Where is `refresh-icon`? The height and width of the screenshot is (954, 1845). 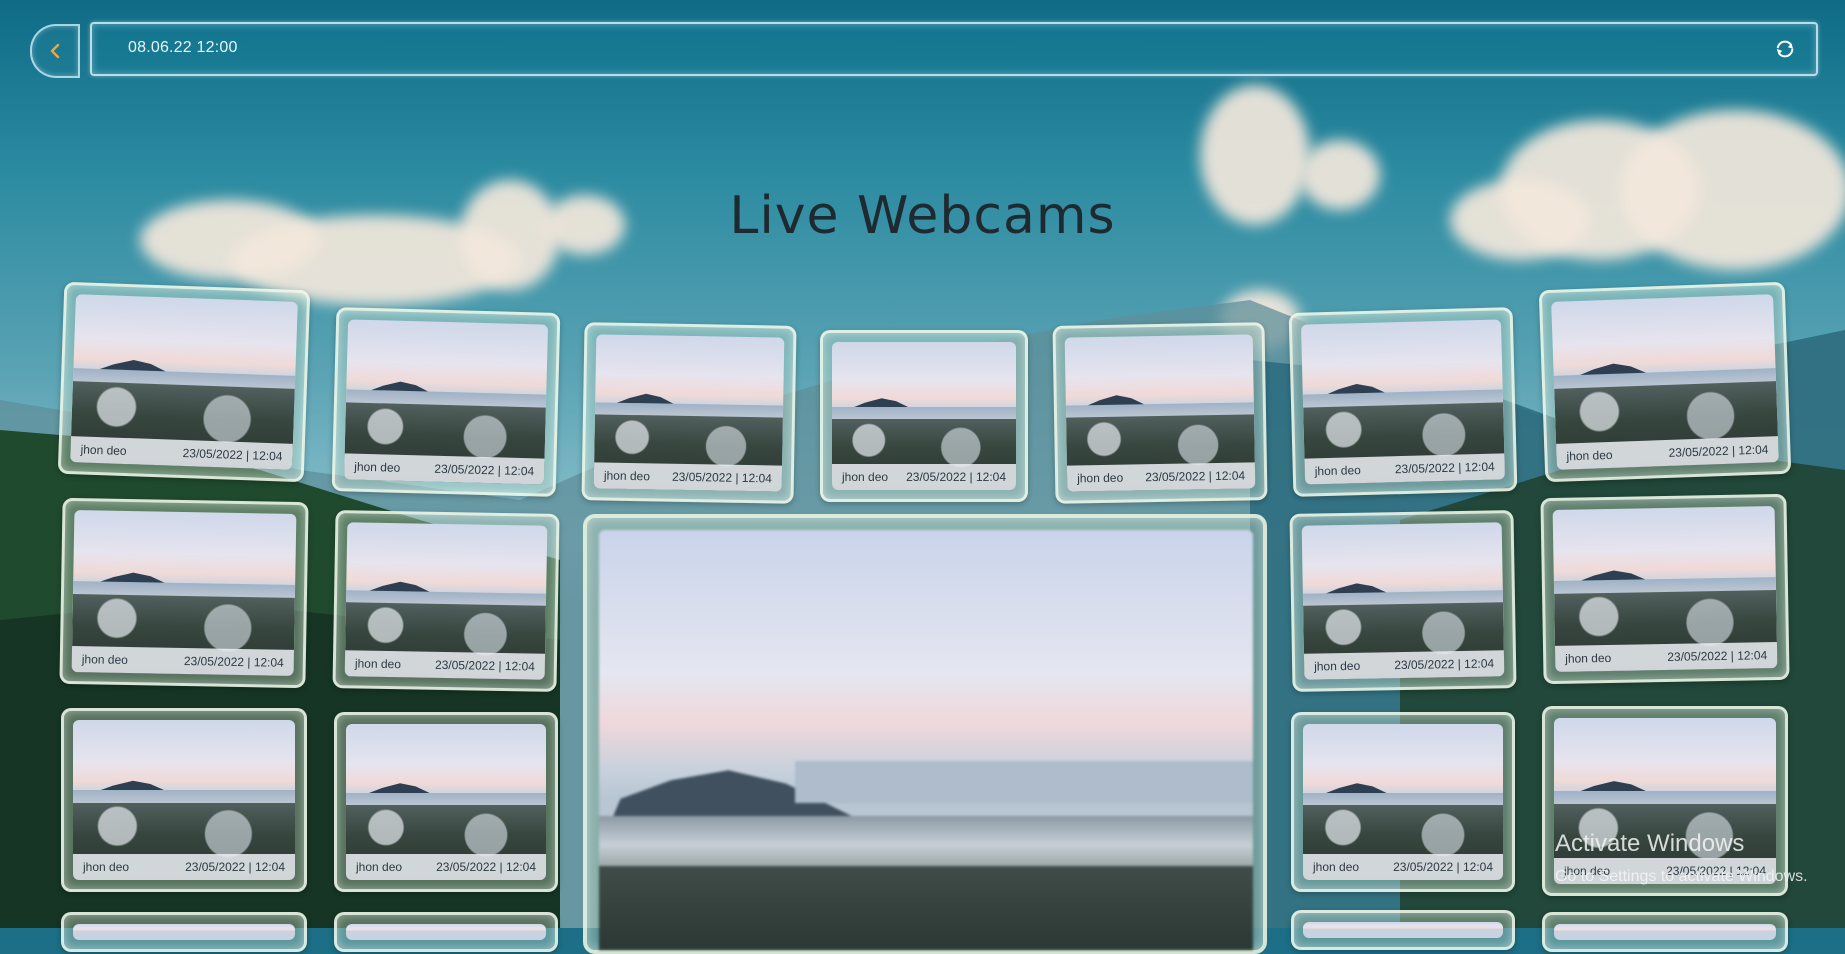
refresh-icon is located at coordinates (1785, 49).